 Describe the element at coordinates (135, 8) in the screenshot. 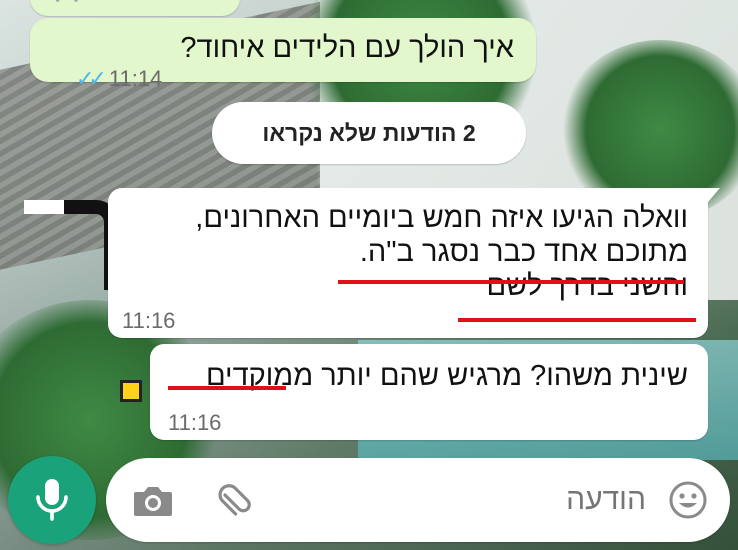

I see `previous-message-bubble: ✓✓` at that location.